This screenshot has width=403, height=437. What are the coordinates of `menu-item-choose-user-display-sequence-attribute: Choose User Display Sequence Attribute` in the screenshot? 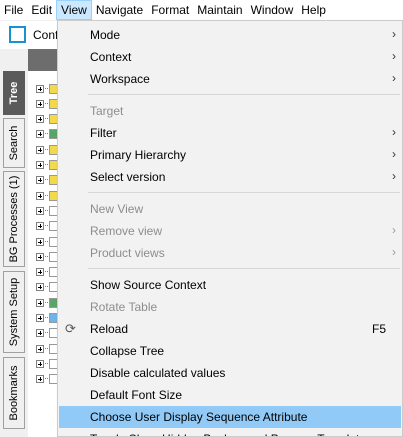 It's located at (230, 417).